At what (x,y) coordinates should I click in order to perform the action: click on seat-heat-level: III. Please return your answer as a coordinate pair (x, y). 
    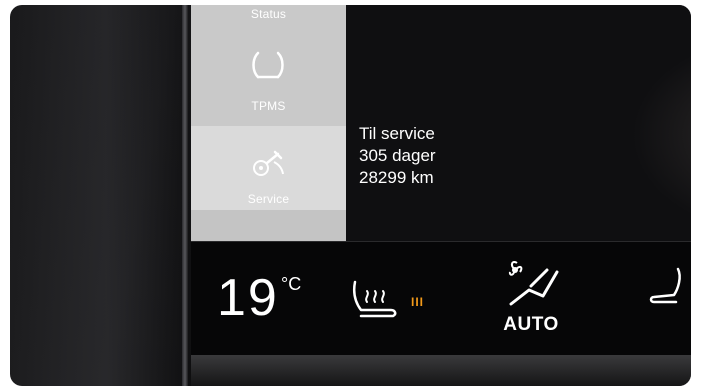
    Looking at the image, I should click on (418, 302).